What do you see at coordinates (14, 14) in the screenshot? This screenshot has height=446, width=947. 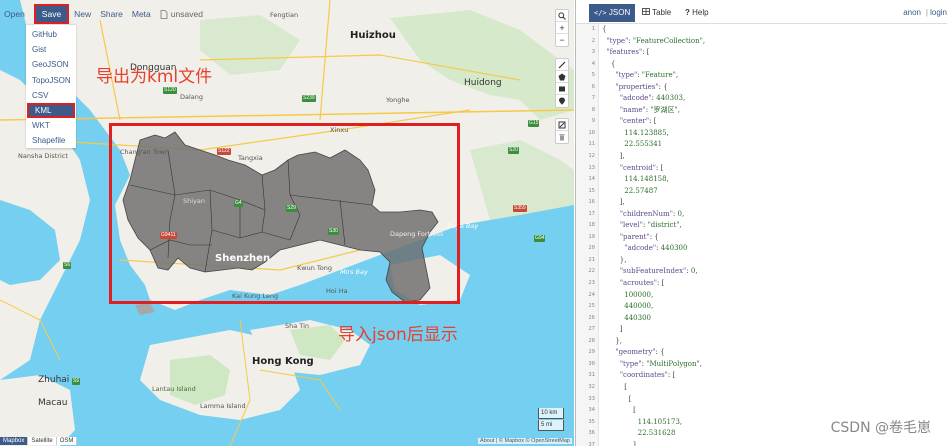 I see `open-button: Open` at bounding box center [14, 14].